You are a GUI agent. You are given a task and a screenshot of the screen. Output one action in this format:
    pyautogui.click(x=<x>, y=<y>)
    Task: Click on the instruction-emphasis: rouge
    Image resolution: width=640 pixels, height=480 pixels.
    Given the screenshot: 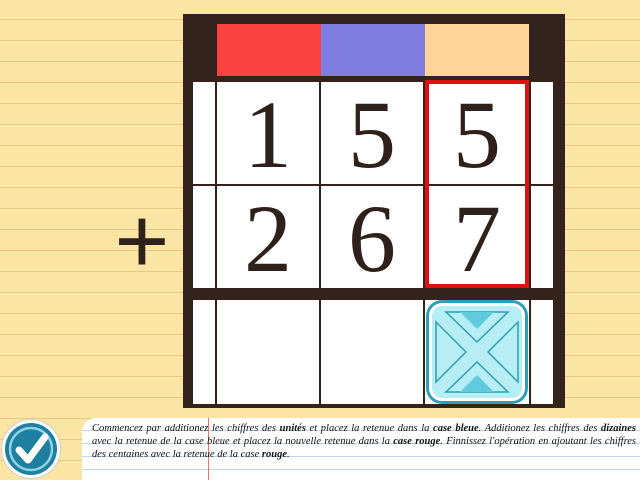 What is the action you would take?
    pyautogui.click(x=274, y=454)
    